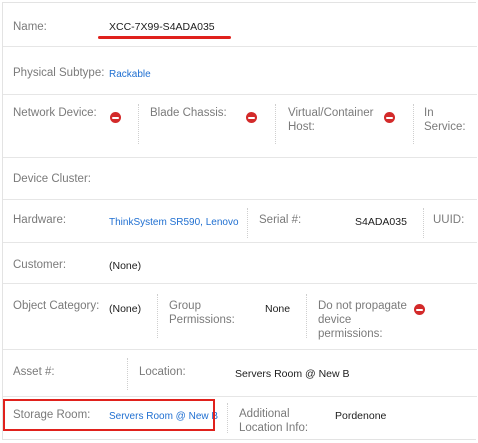 This screenshot has height=443, width=478. What do you see at coordinates (301, 127) in the screenshot?
I see `virtual-host-label-line2: Host:` at bounding box center [301, 127].